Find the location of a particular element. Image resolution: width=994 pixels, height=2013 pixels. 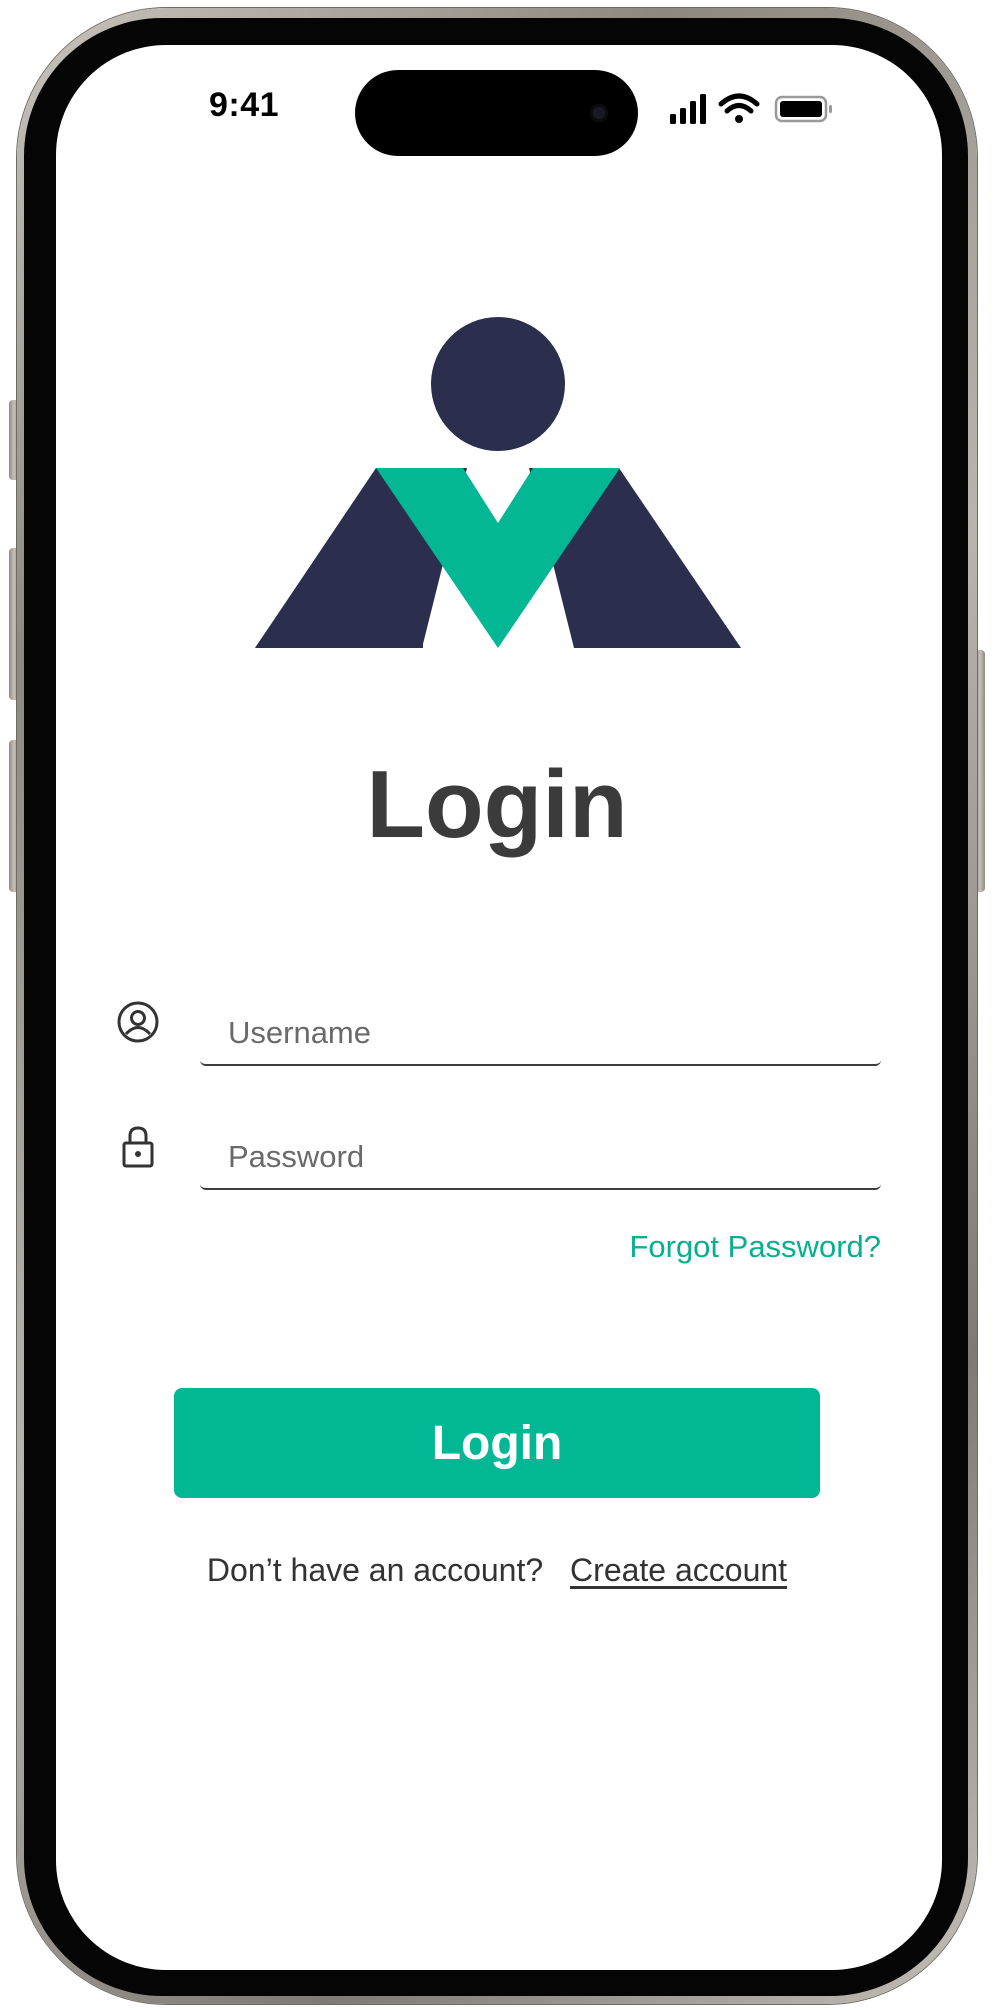

forgot-password-link: Forgot Password? is located at coordinates (755, 1247).